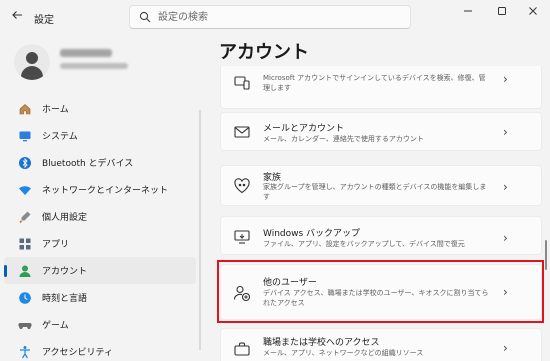 This screenshot has width=550, height=361. What do you see at coordinates (25, 297) in the screenshot?
I see `time-language-icon` at bounding box center [25, 297].